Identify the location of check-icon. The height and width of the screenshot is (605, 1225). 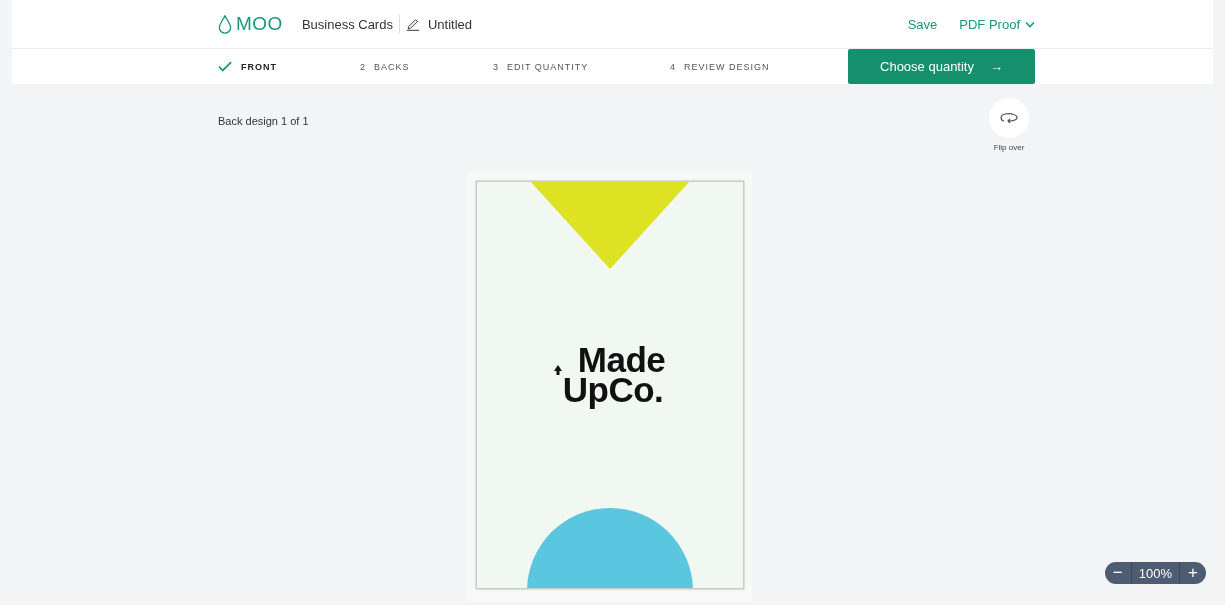
(225, 66).